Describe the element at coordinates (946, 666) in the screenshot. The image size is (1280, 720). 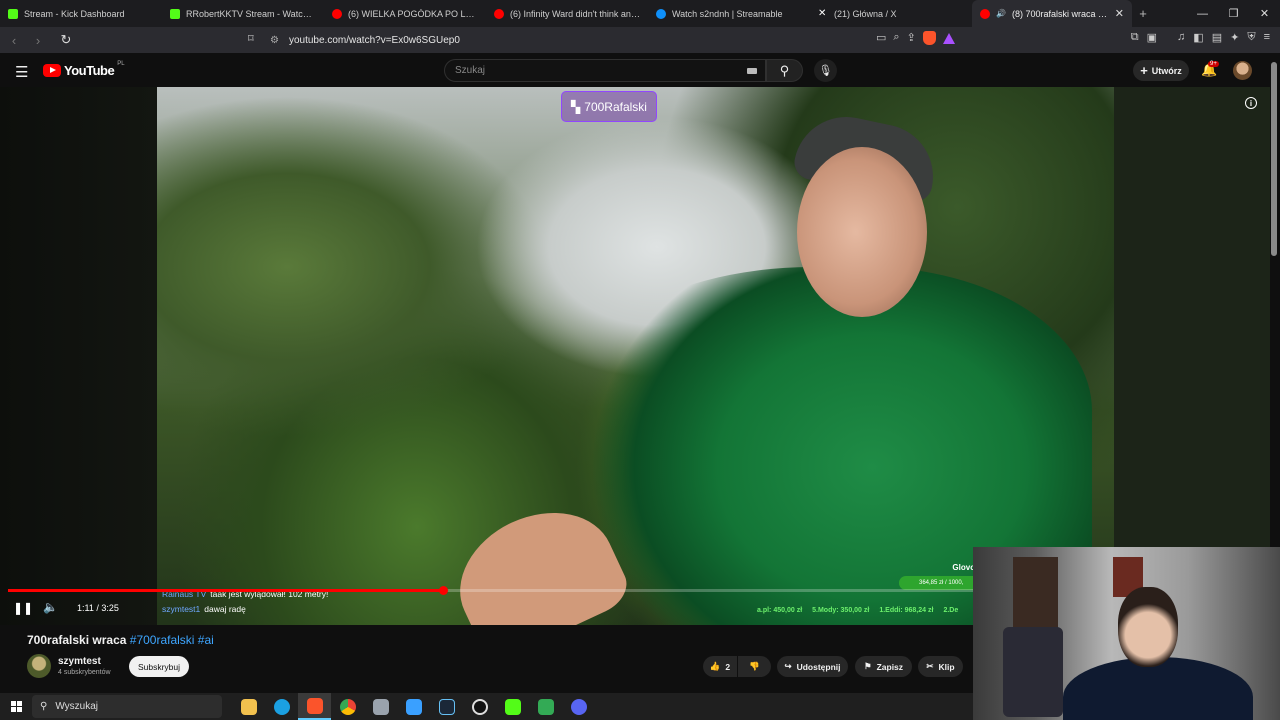
I see `clip-label: Klip` at that location.